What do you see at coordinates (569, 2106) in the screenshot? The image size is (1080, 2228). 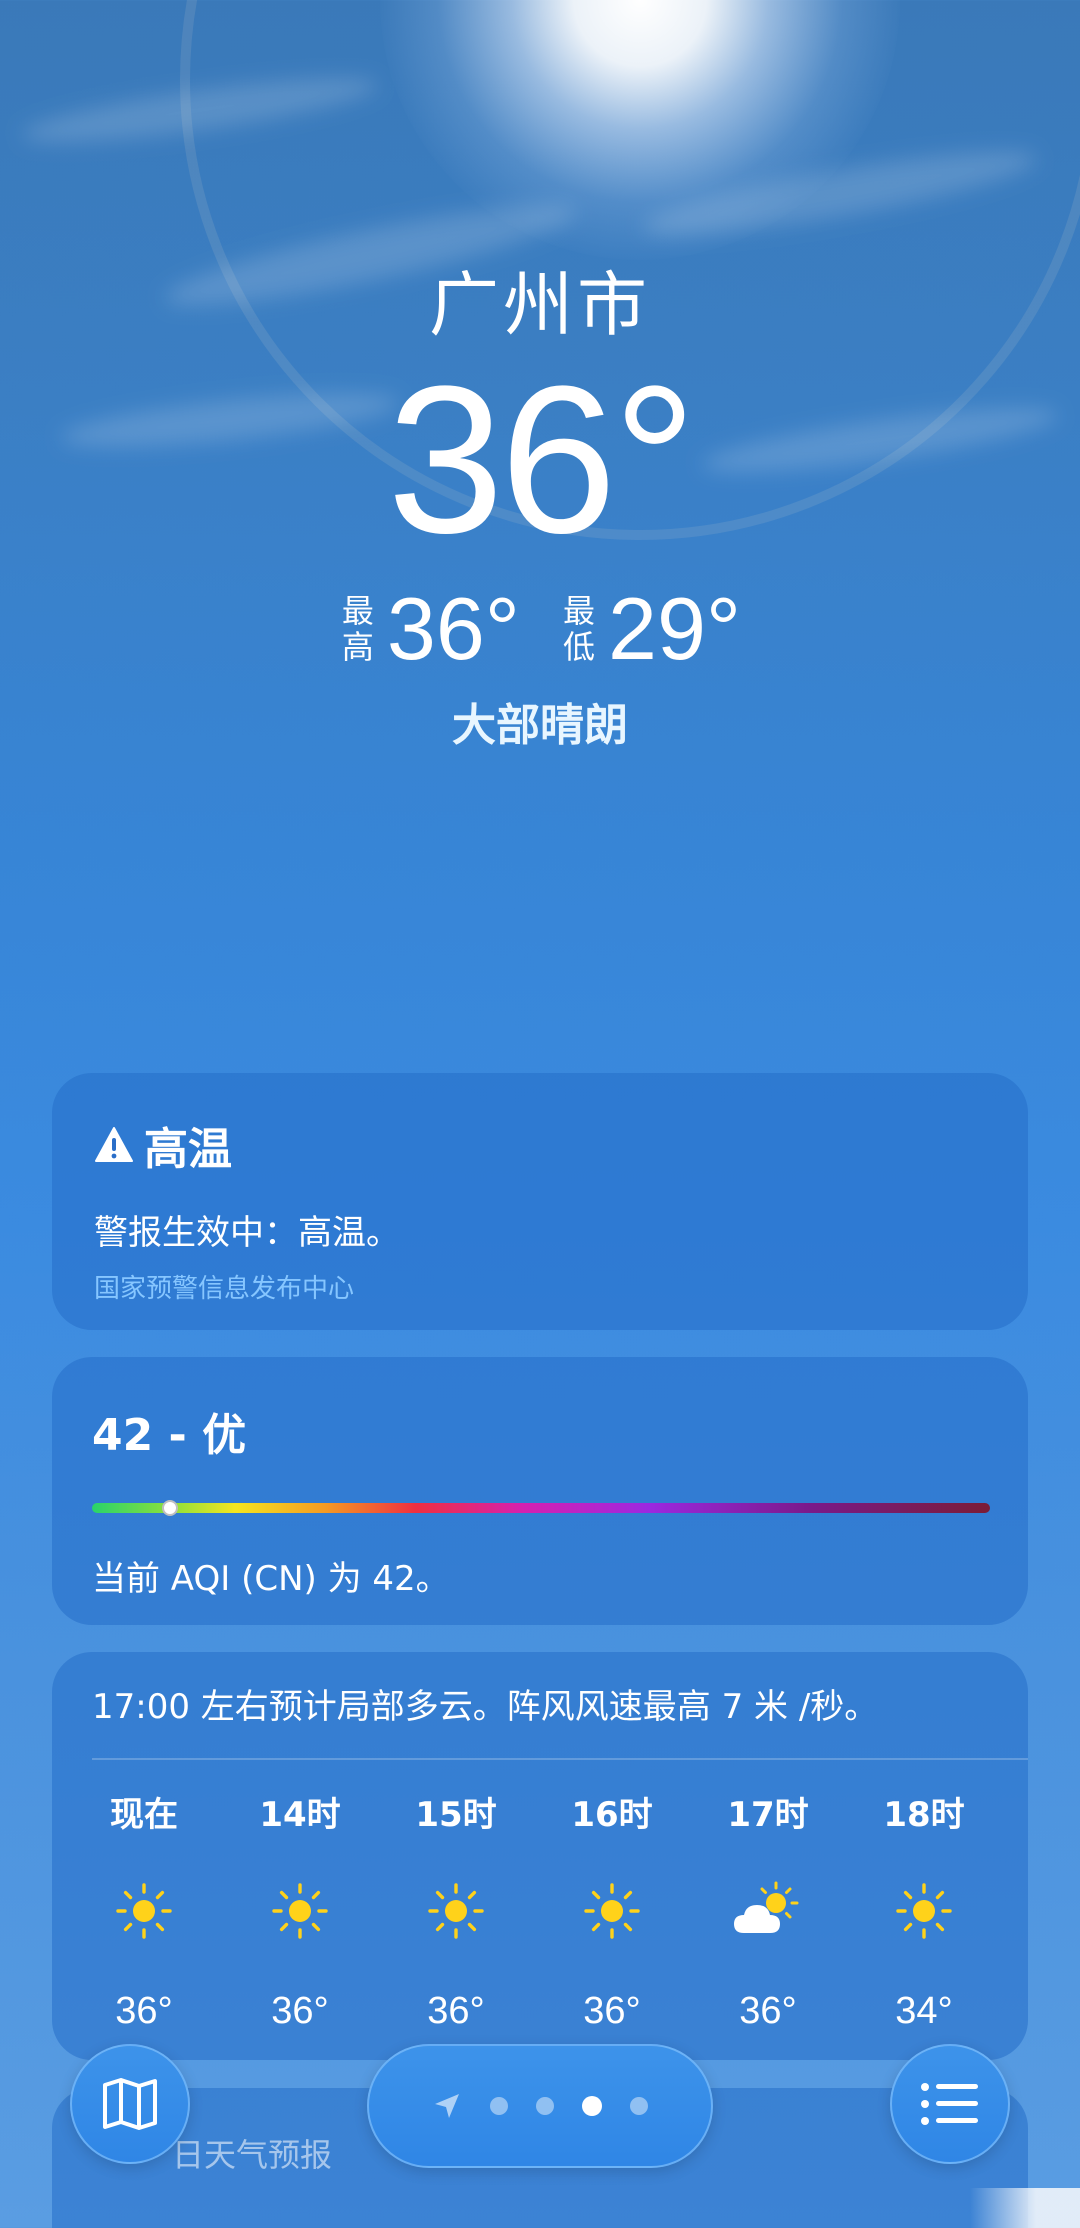 I see `page-dots` at bounding box center [569, 2106].